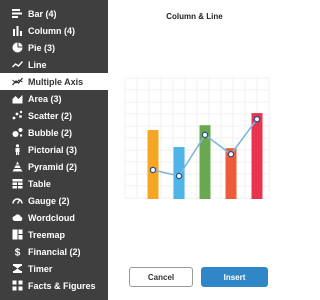 The height and width of the screenshot is (300, 320). What do you see at coordinates (17, 48) in the screenshot?
I see `pie-chart-icon` at bounding box center [17, 48].